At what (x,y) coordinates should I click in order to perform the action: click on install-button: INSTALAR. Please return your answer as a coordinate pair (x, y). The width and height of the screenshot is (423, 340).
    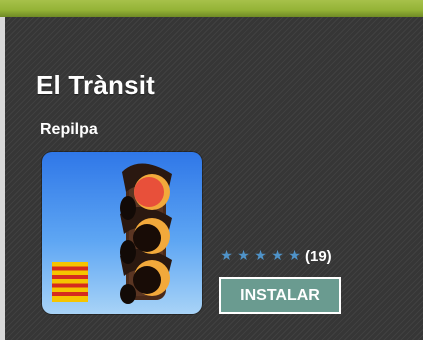
    Looking at the image, I should click on (280, 295).